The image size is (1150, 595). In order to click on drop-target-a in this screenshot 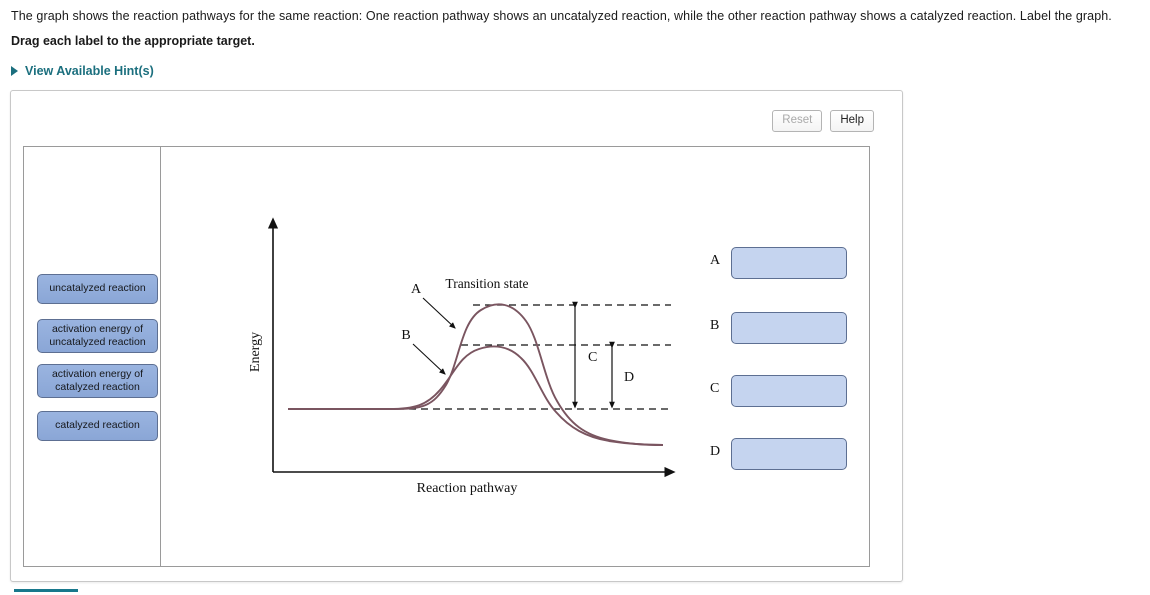, I will do `click(789, 263)`.